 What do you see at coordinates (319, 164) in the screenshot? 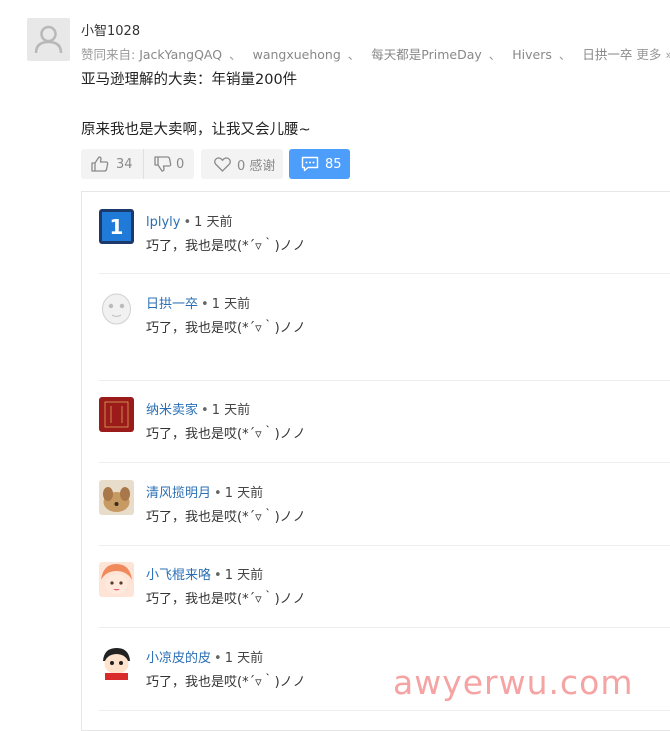
I see `comments-button: 85` at bounding box center [319, 164].